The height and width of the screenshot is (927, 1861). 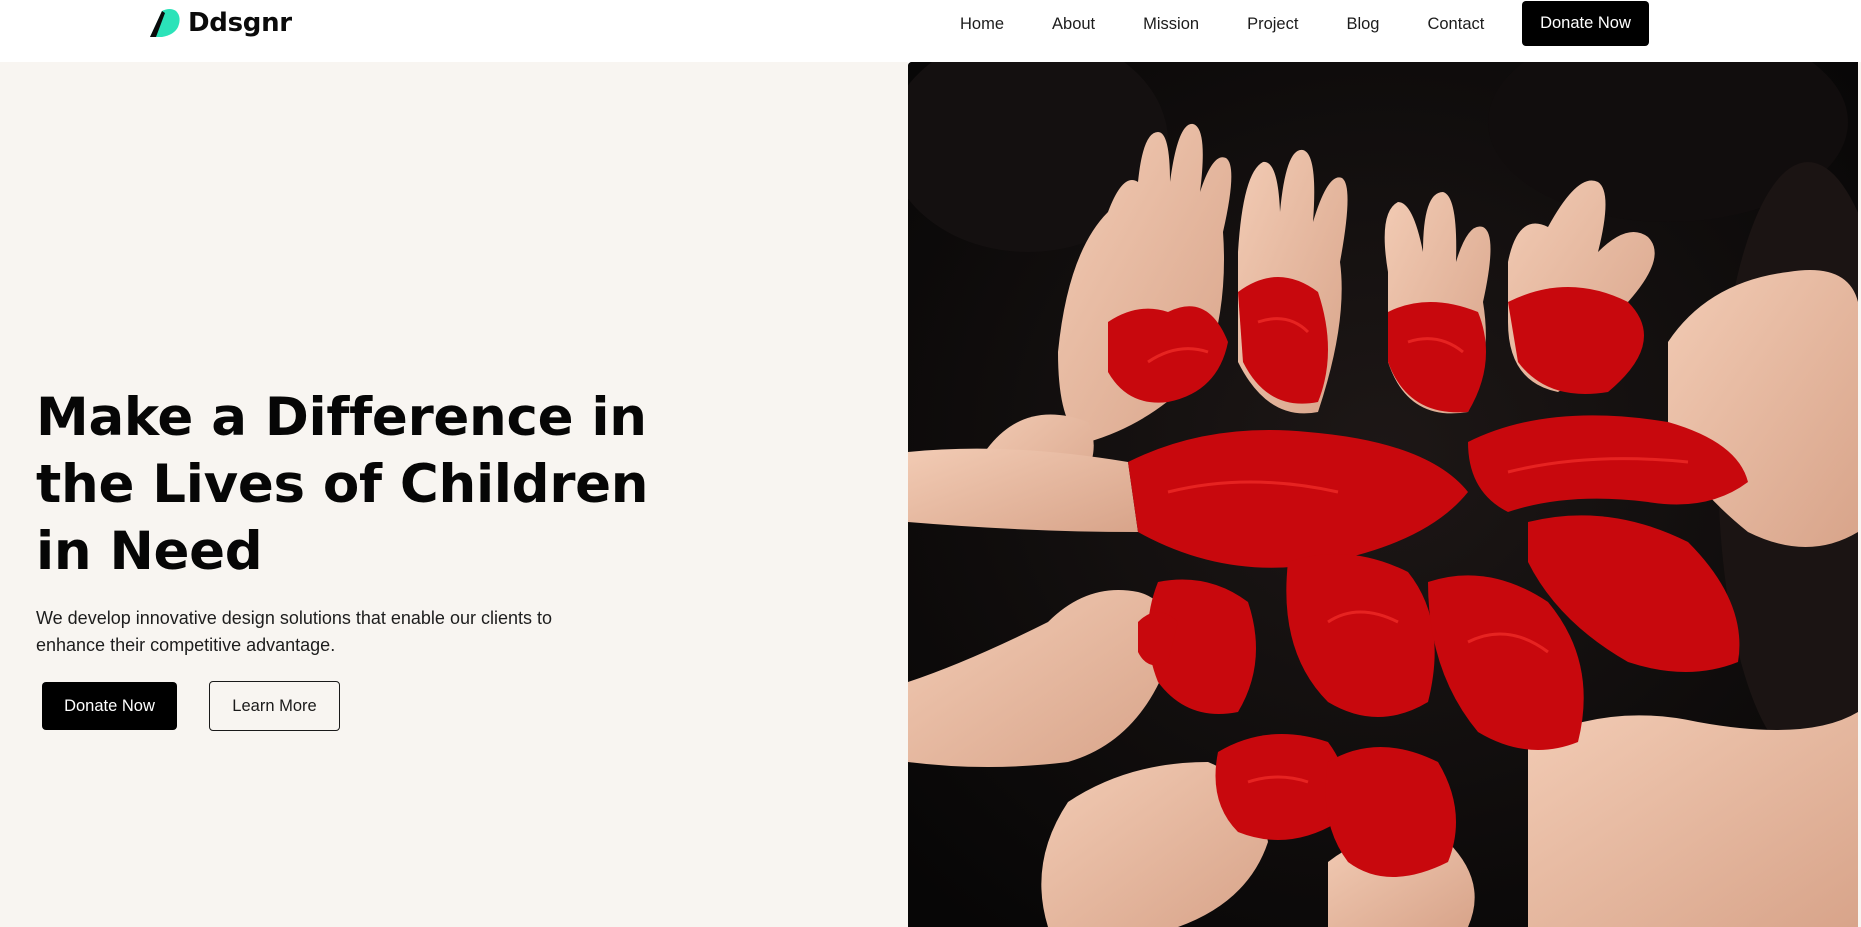 What do you see at coordinates (1171, 24) in the screenshot?
I see `nav-mission: Mission` at bounding box center [1171, 24].